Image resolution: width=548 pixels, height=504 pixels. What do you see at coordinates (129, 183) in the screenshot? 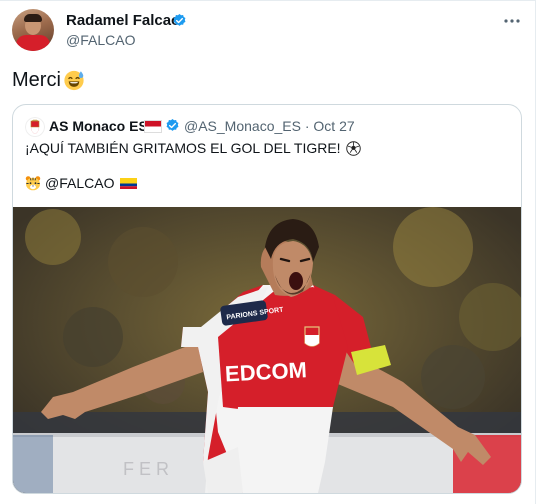
I see `colombia-flag-icon` at bounding box center [129, 183].